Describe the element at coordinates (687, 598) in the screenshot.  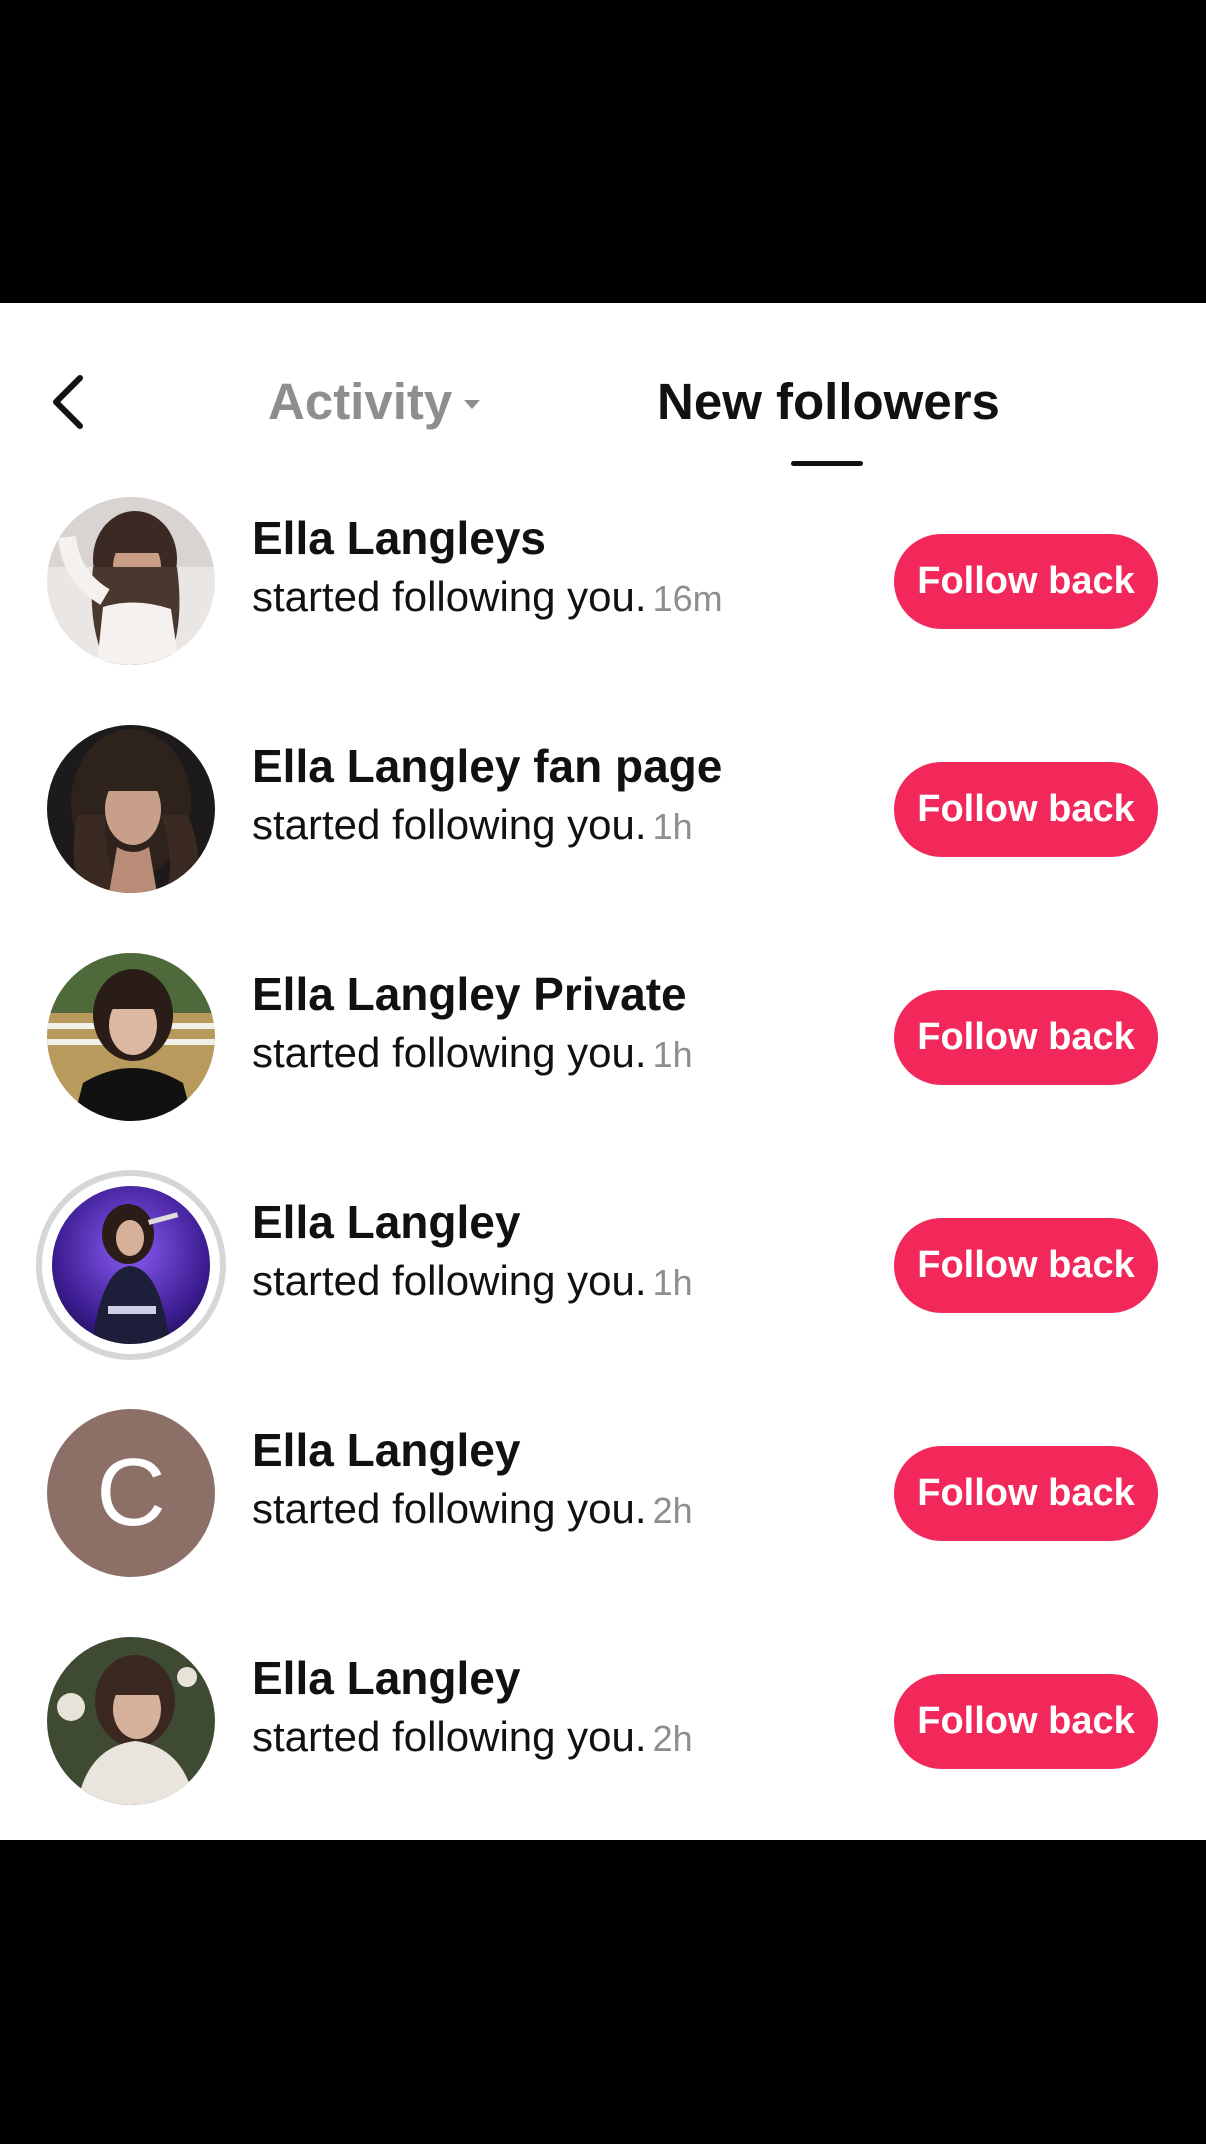
I see `activity-time: 16m` at that location.